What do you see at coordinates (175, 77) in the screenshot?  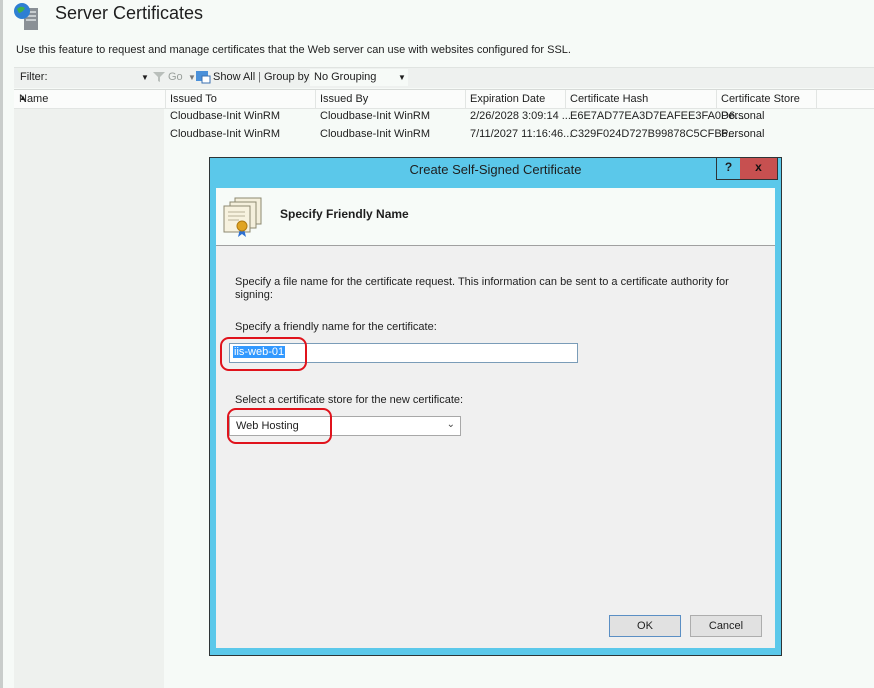 I see `go-button: Go` at bounding box center [175, 77].